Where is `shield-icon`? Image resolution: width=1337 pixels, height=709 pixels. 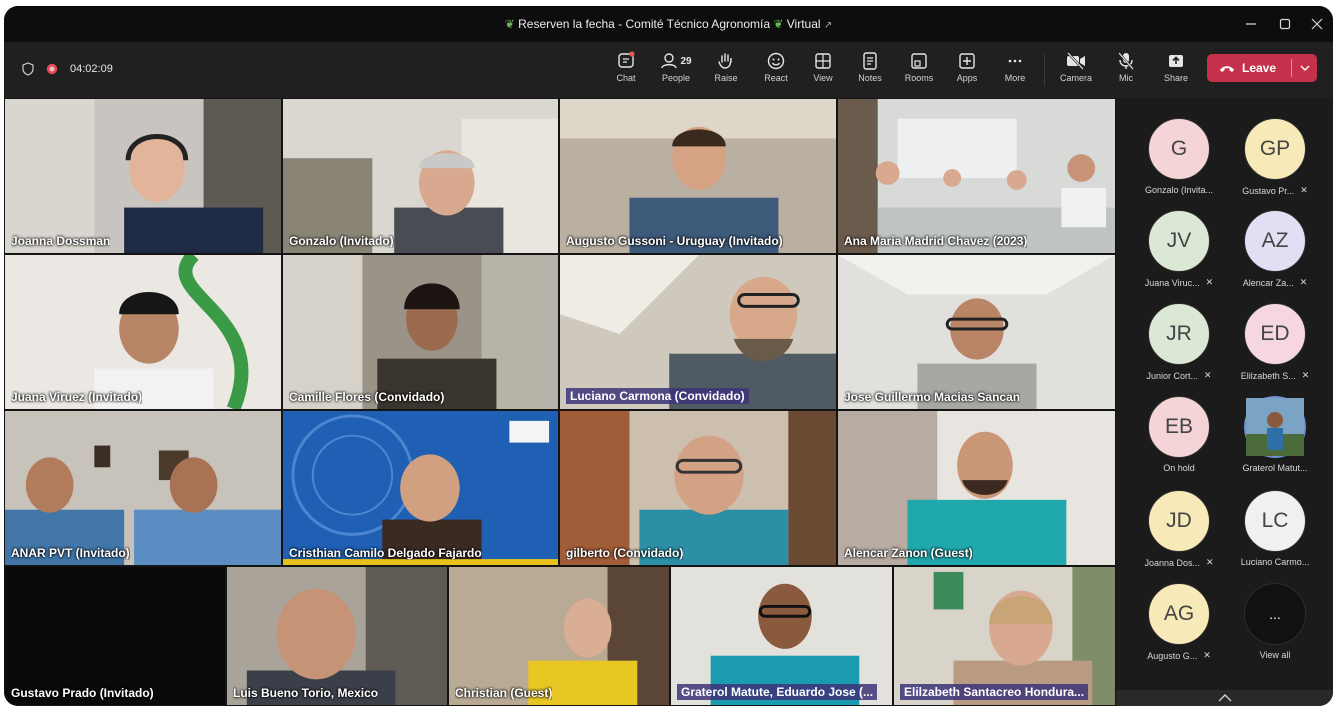 shield-icon is located at coordinates (28, 69).